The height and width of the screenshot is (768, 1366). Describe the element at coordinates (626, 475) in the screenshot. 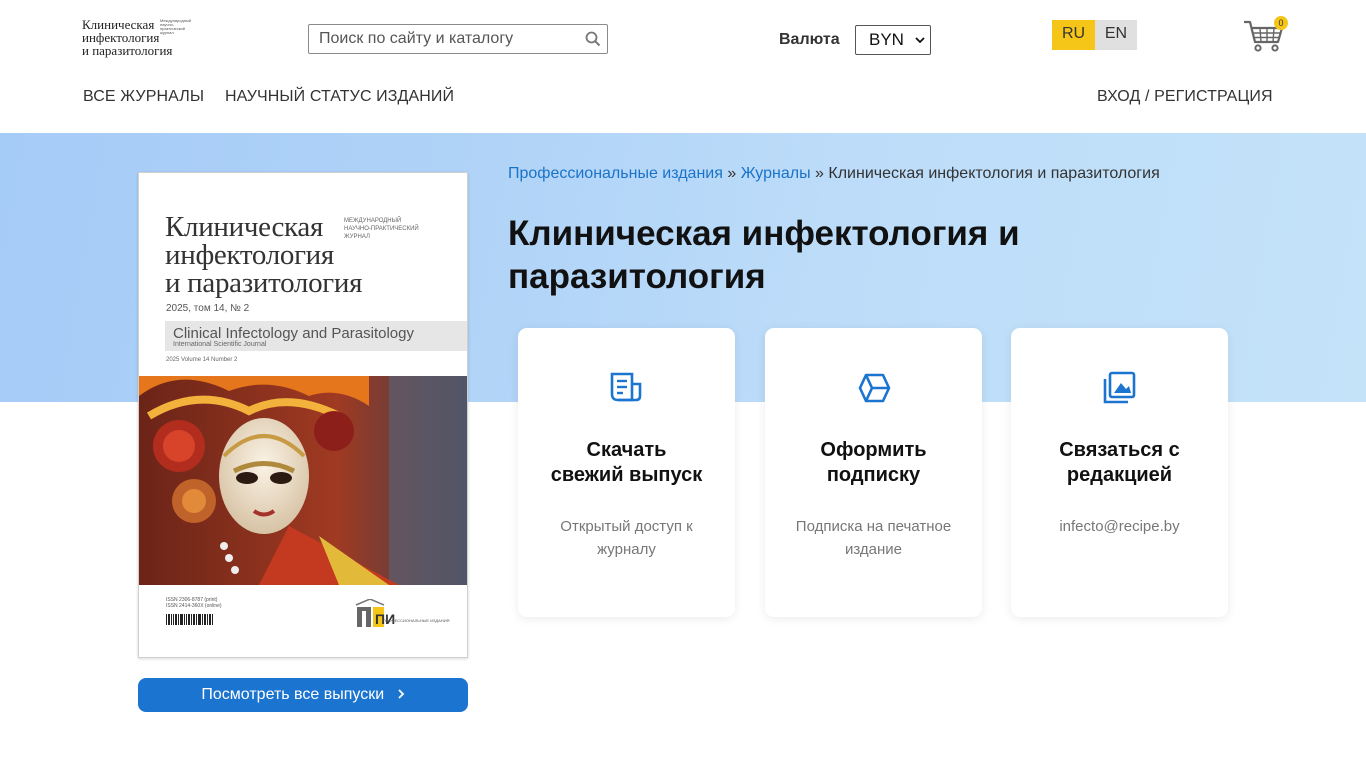

I see `card-title-line: свежий выпуск` at that location.